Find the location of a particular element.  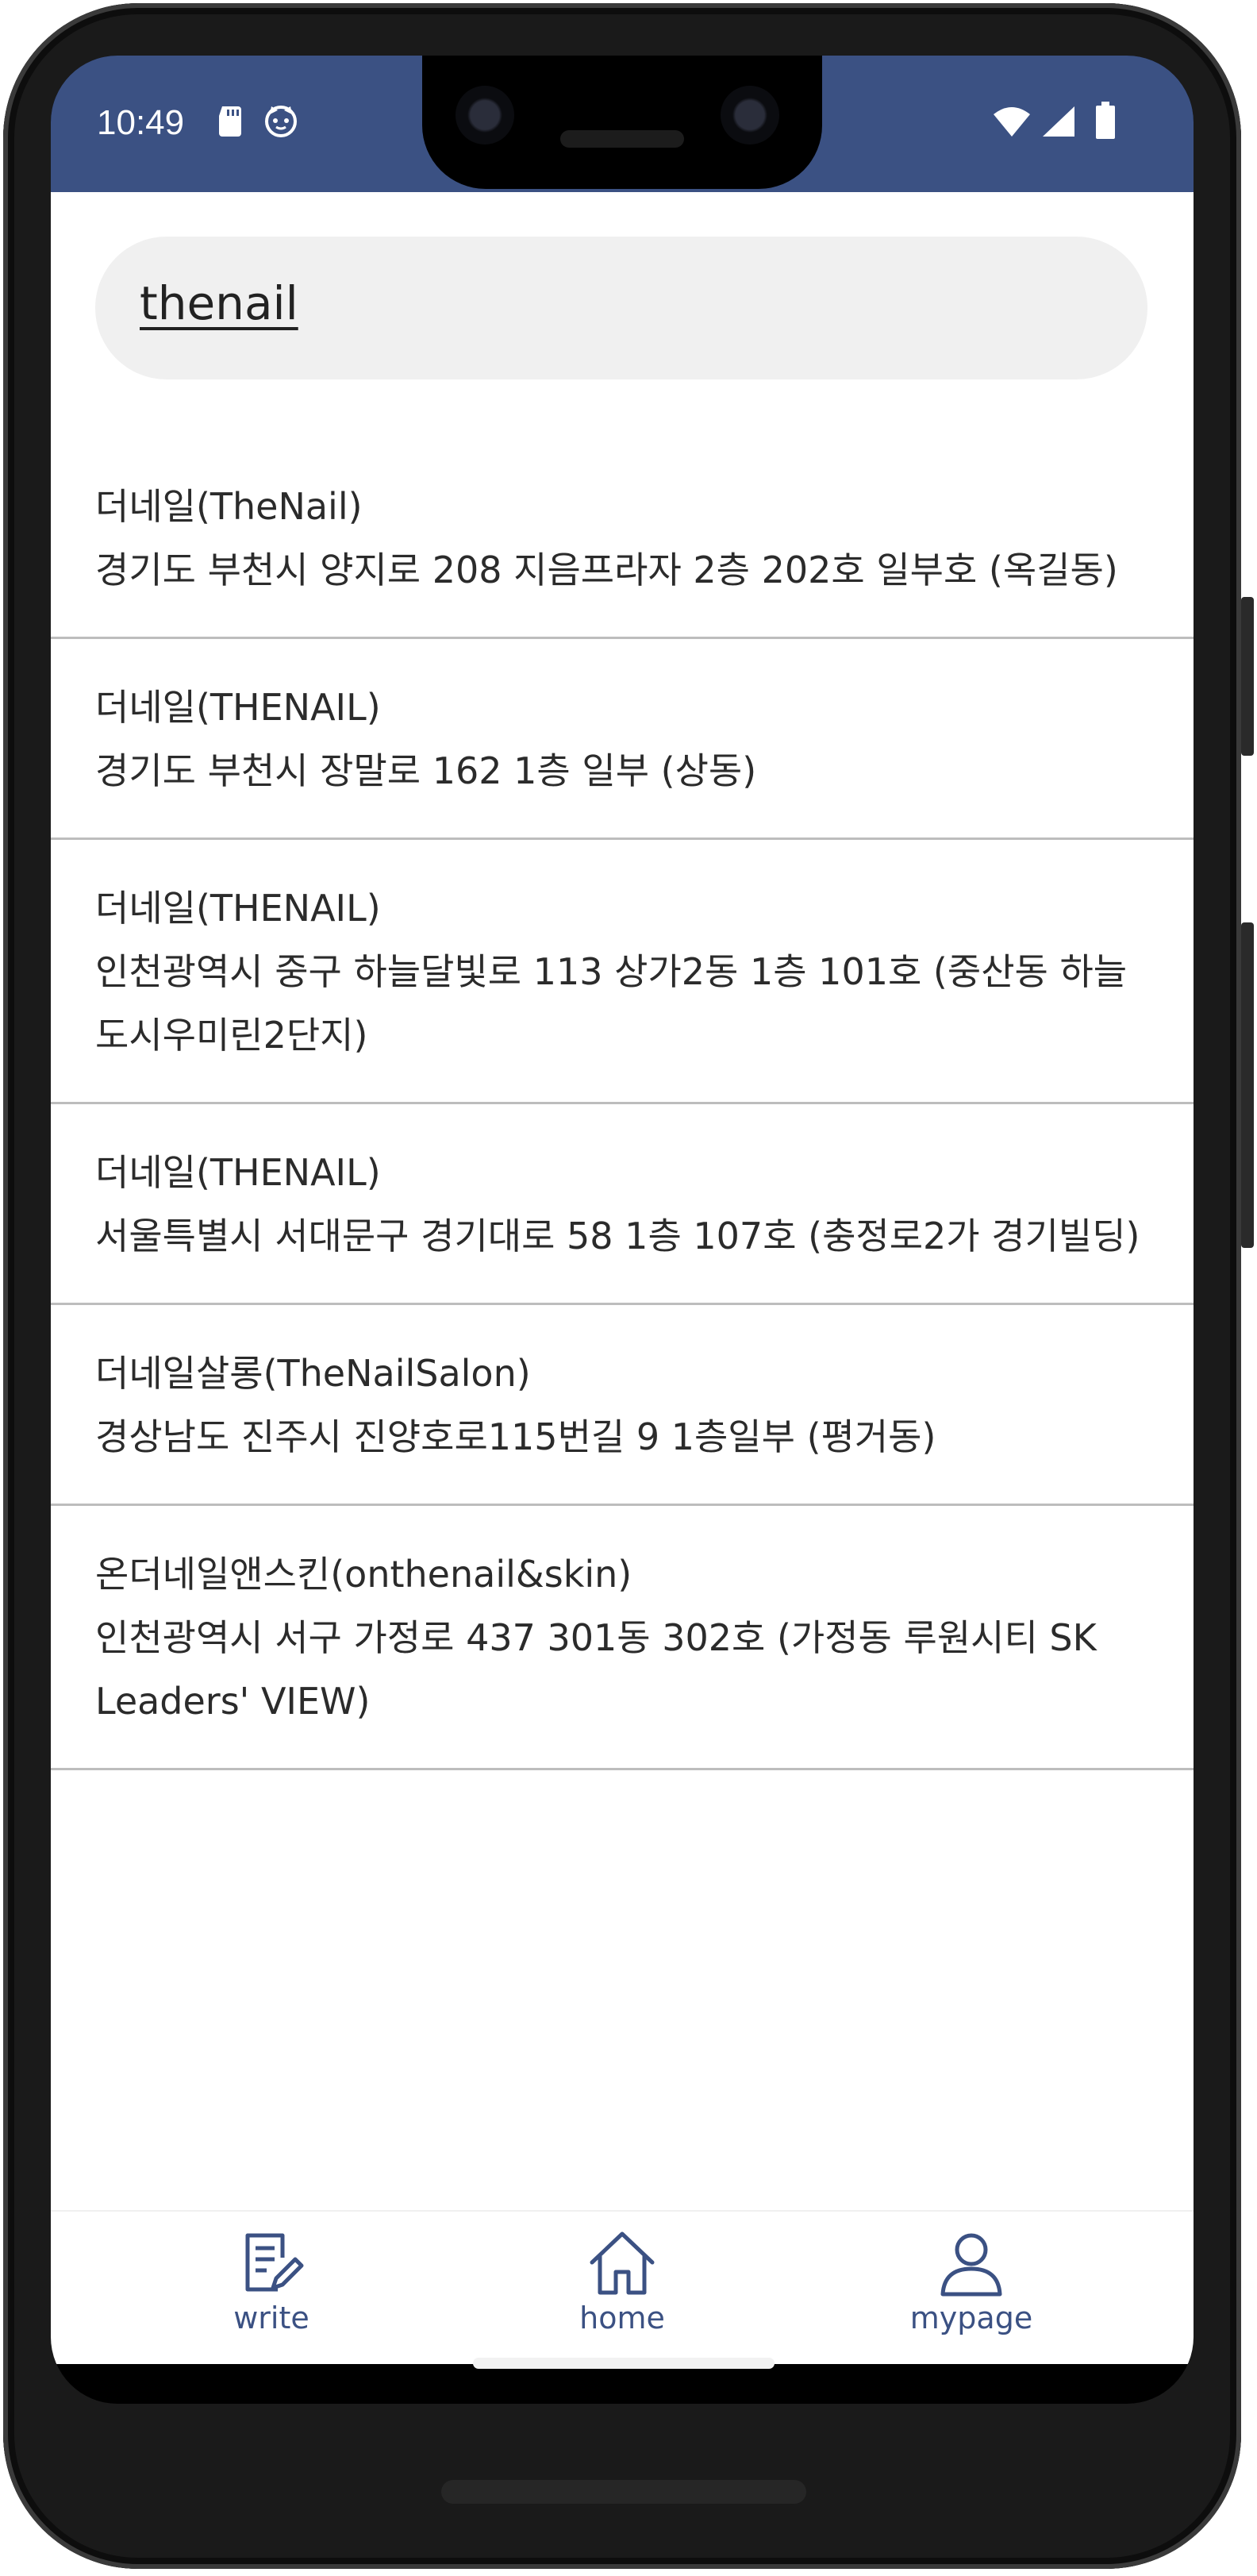

camera-notch is located at coordinates (622, 122).